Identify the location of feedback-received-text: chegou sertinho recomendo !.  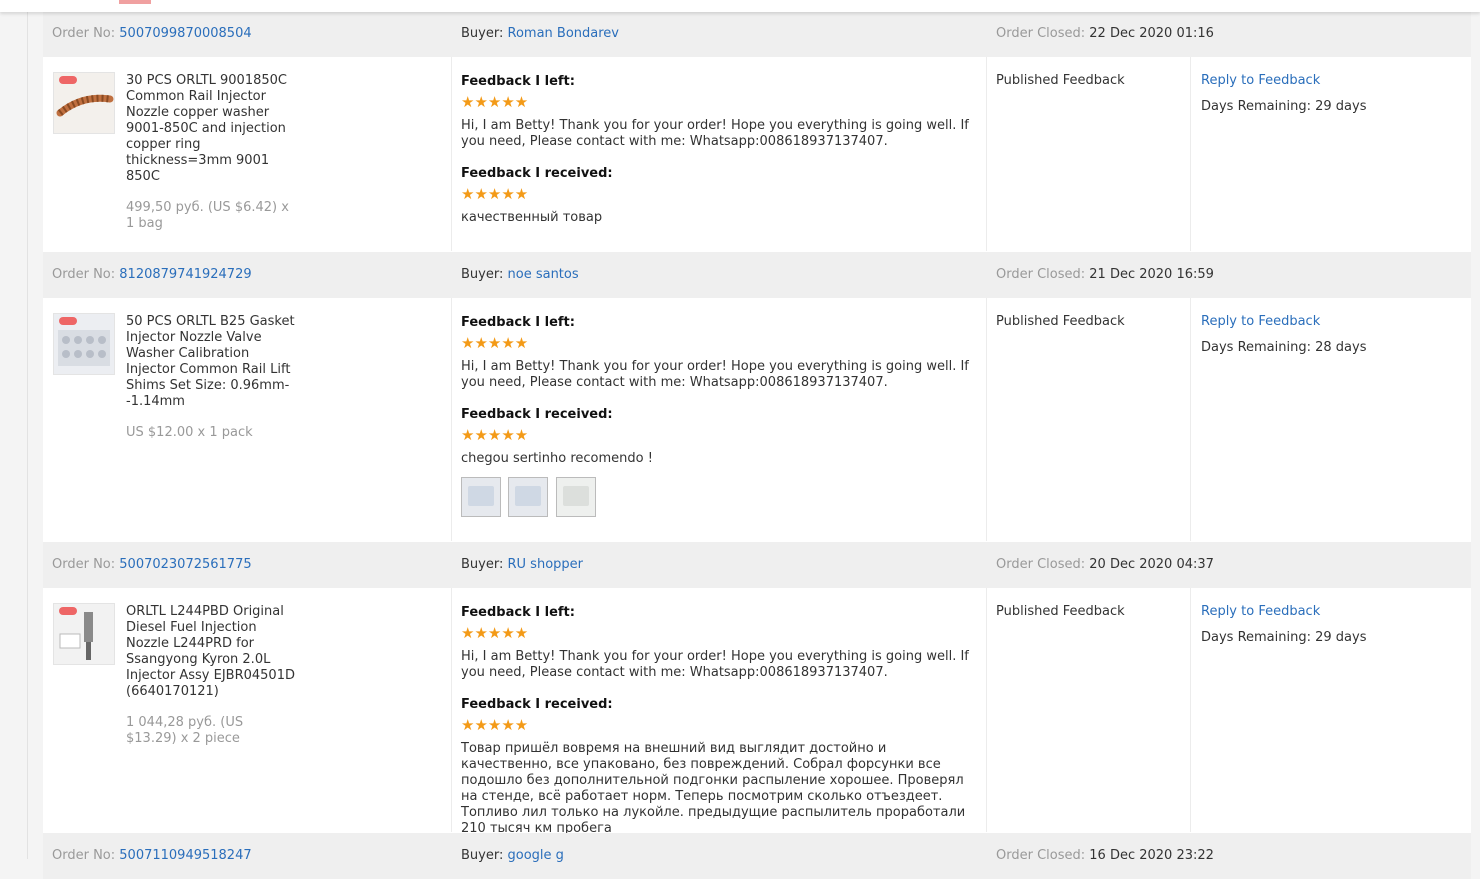
(557, 458).